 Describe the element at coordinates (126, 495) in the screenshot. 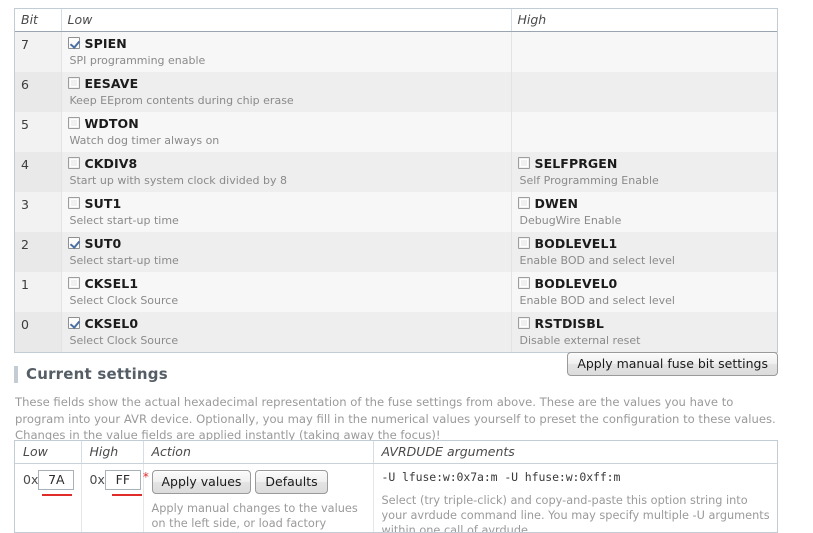

I see `high-field-error-underline` at that location.